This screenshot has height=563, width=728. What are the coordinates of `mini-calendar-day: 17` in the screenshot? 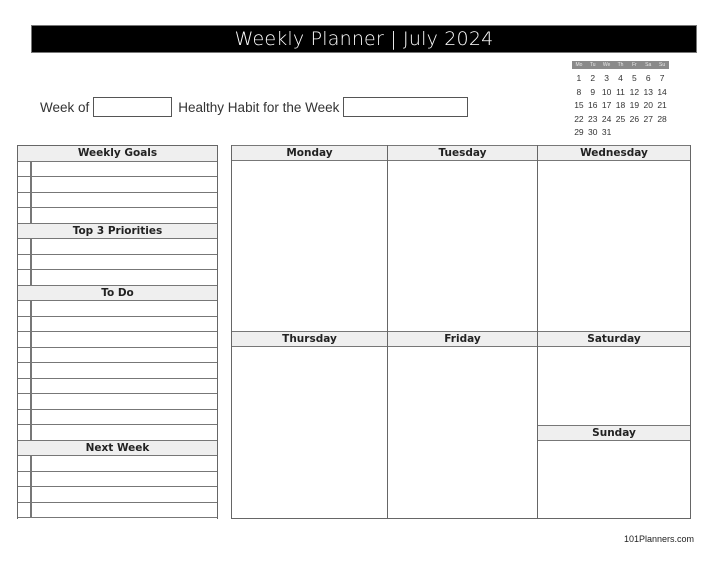 It's located at (607, 106).